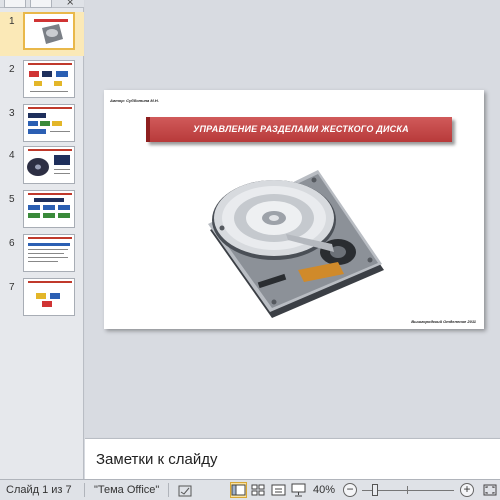  I want to click on thumbnail-slide-3: 3, so click(42, 126).